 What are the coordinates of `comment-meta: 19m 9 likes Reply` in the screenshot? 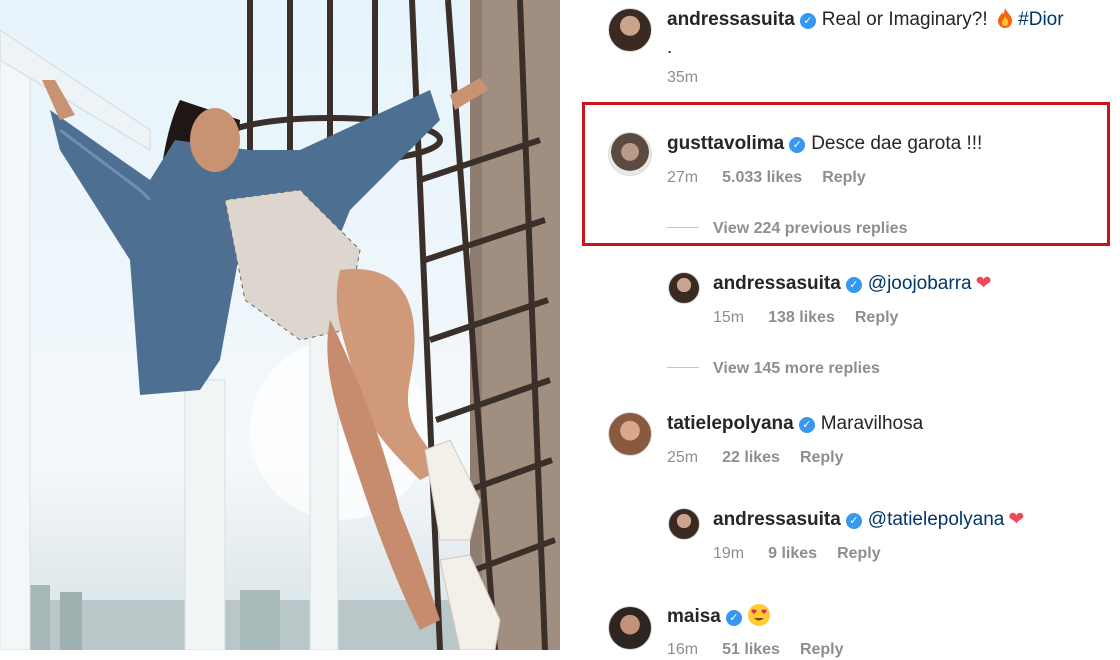 It's located at (807, 554).